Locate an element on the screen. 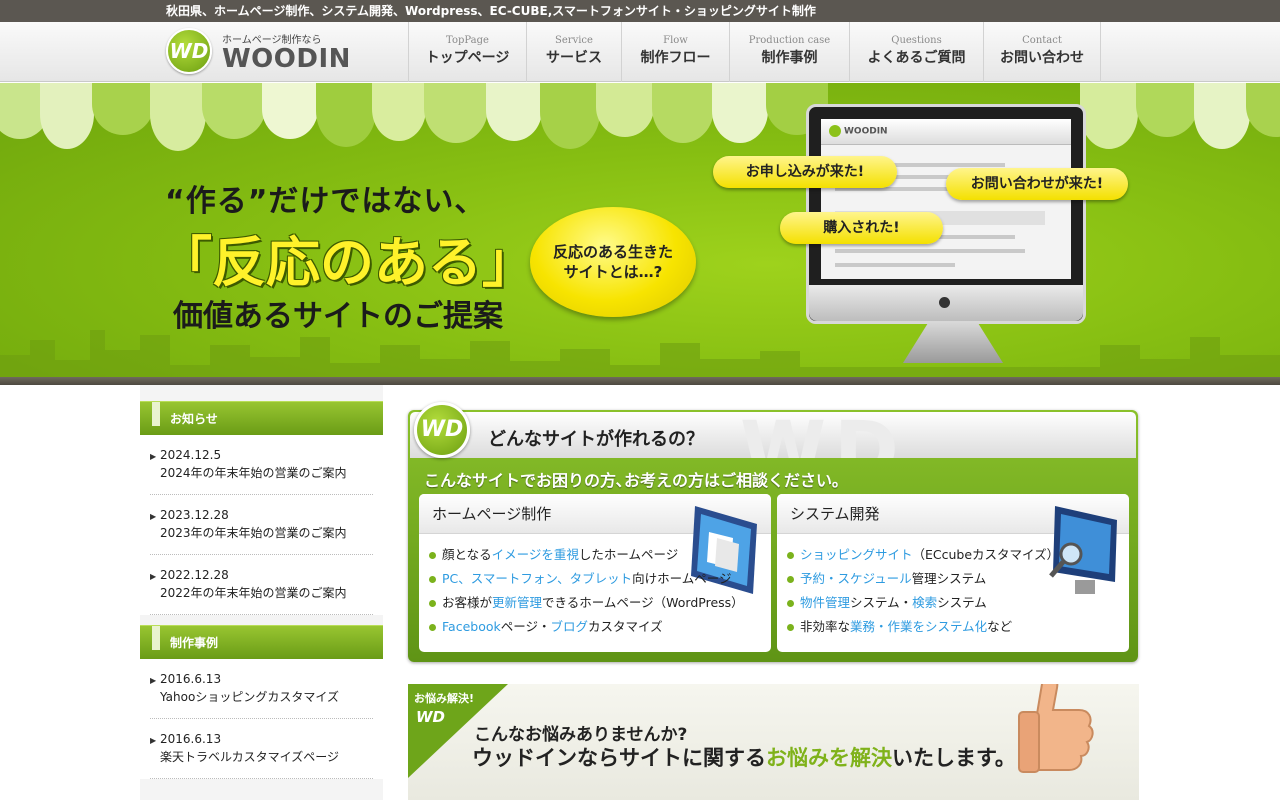 This screenshot has width=1280, height=800. feature-item: Facebookページ・ブログカスタマイズ is located at coordinates (600, 627).